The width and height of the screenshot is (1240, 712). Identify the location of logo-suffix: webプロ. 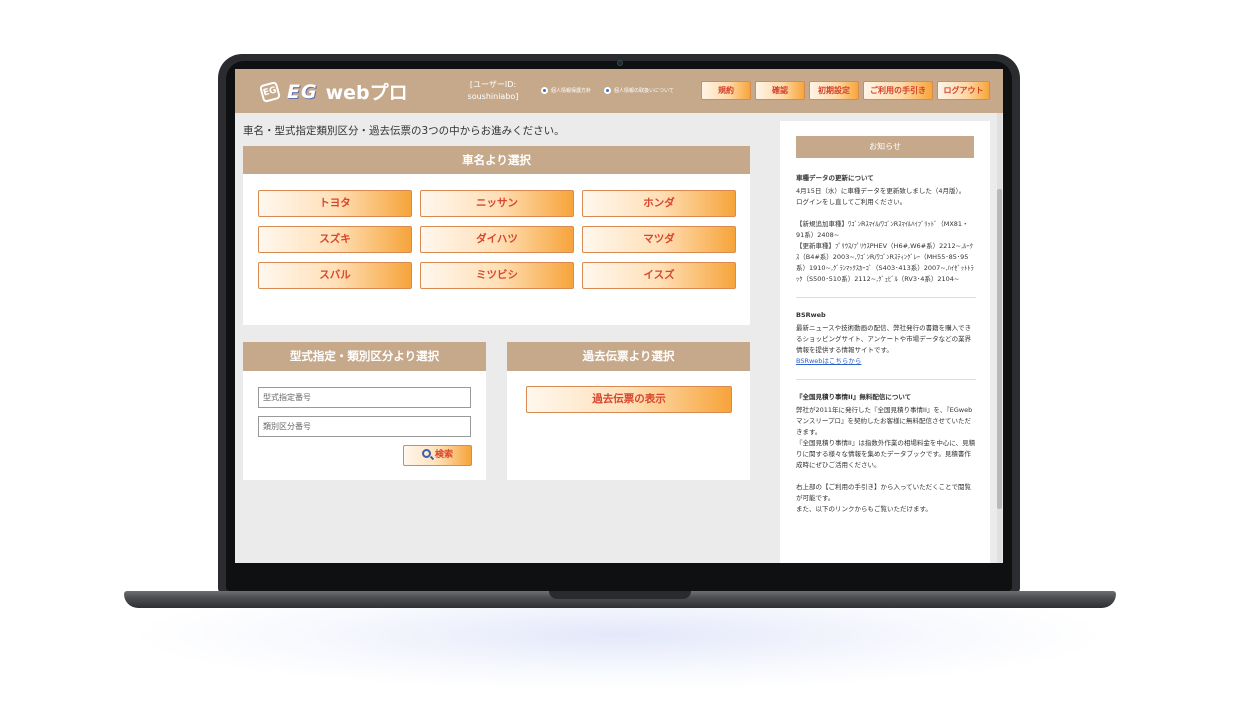
(366, 93).